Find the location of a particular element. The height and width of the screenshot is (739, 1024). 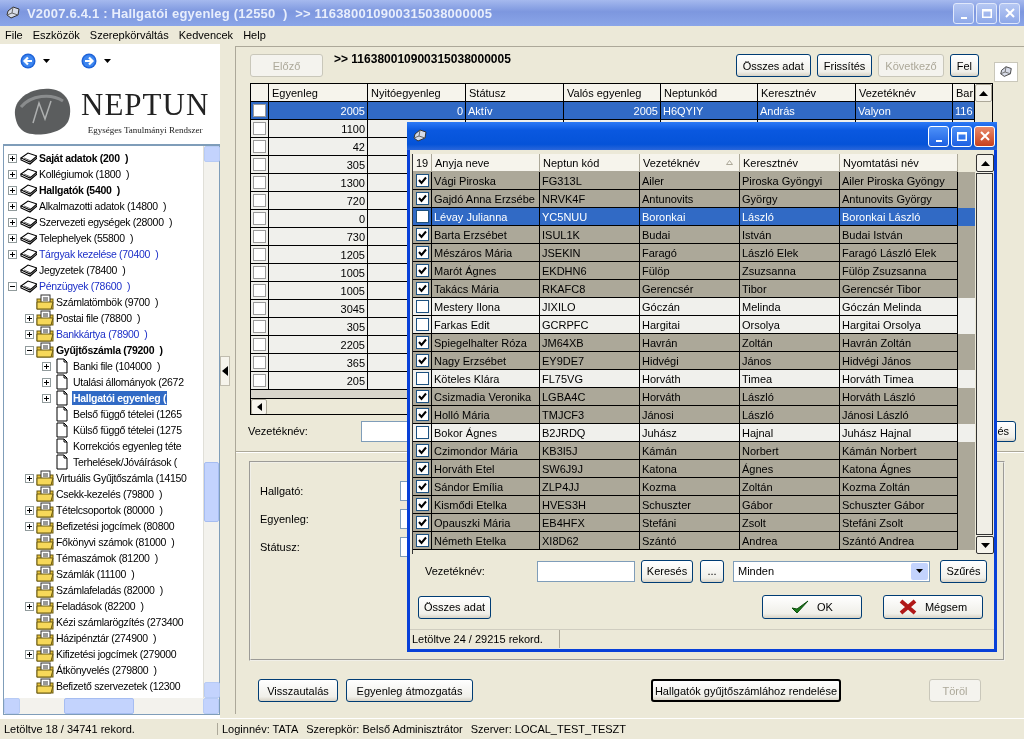

tree-item: Témaszámok (81200 ) is located at coordinates (107, 558).